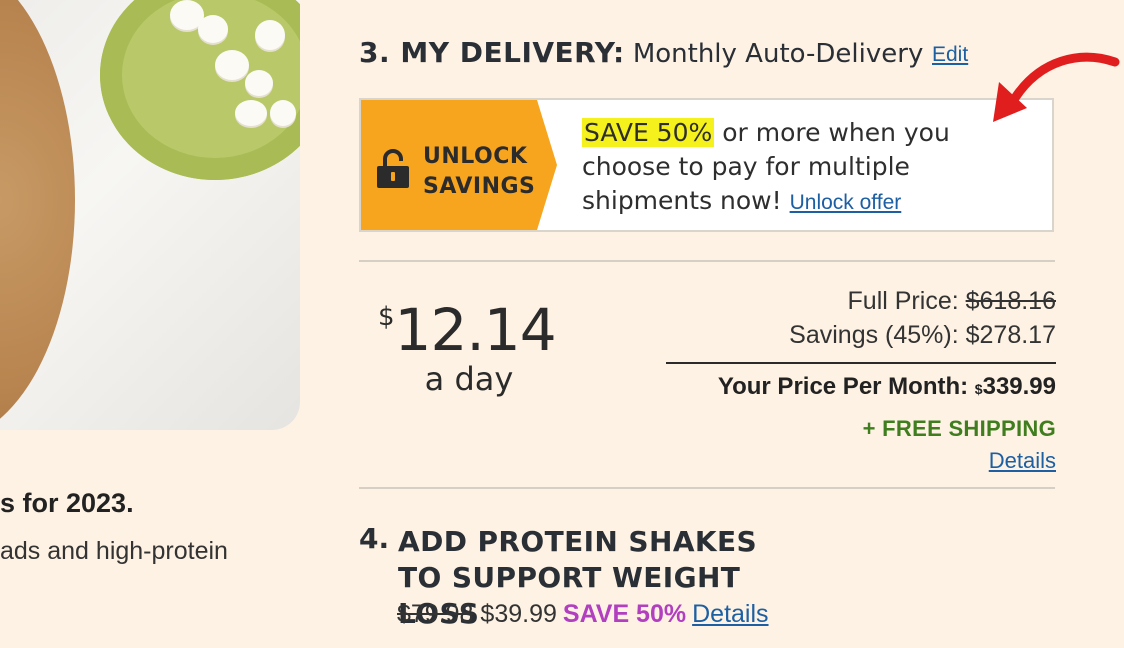 This screenshot has width=1124, height=648. Describe the element at coordinates (877, 335) in the screenshot. I see `savings-label: Savings (45%):` at that location.